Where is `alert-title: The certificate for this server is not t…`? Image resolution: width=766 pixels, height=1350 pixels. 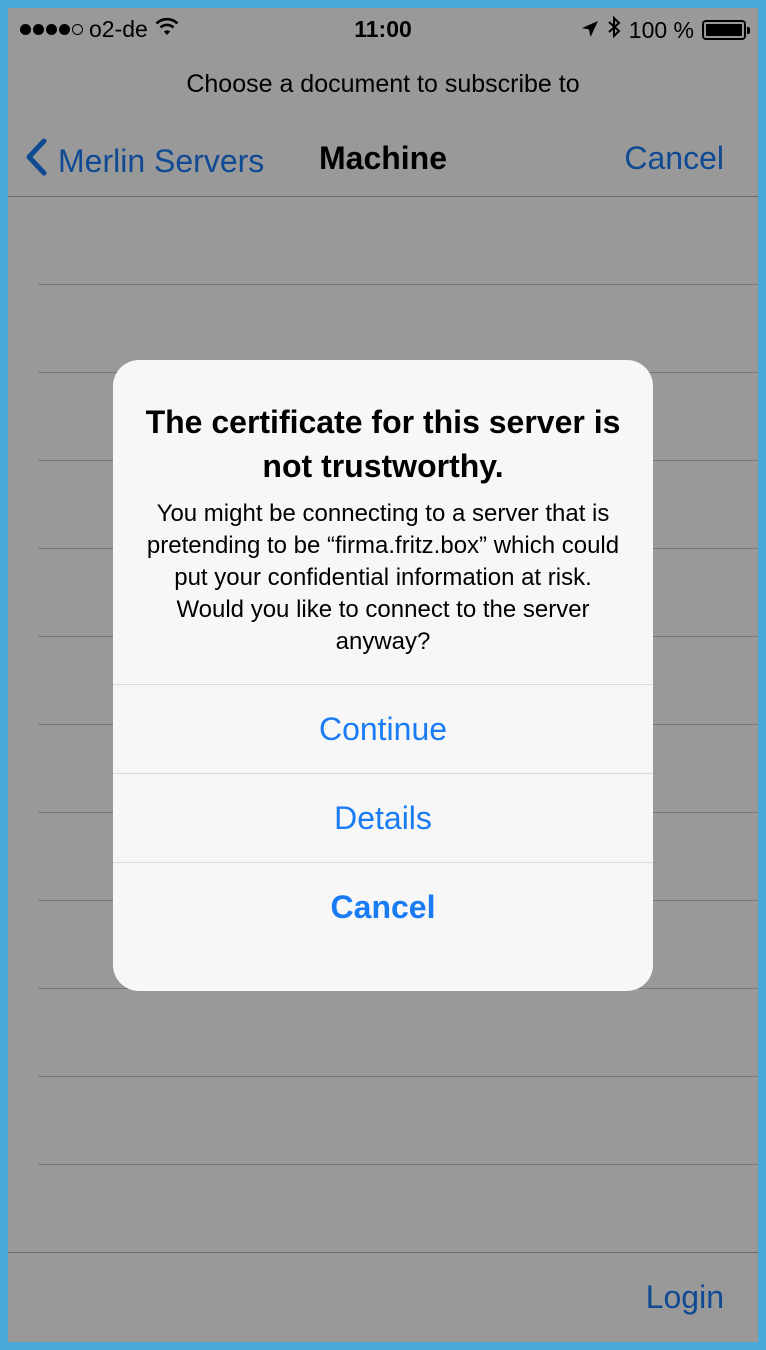
alert-title: The certificate for this server is not t… is located at coordinates (383, 444).